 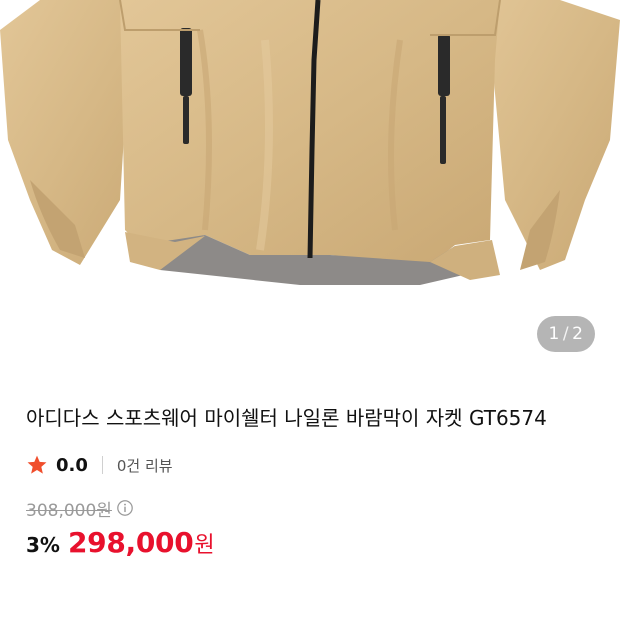 I want to click on image-total: 2, so click(x=578, y=334).